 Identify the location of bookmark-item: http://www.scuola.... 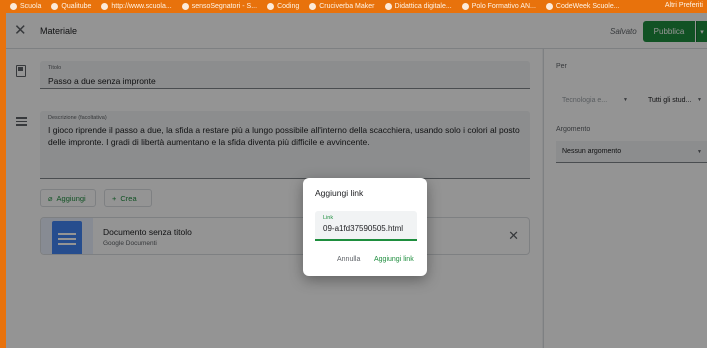
(136, 6).